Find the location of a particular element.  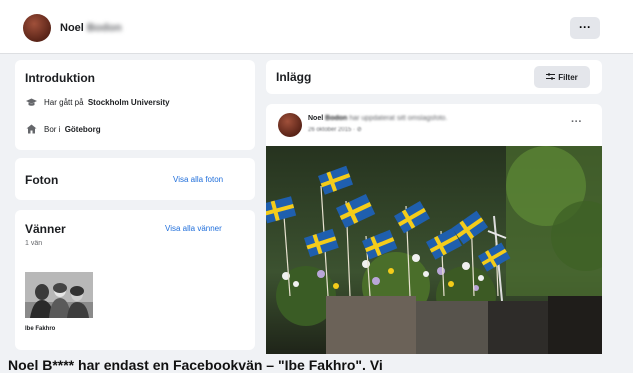

intro-education-row: Har gått på Stockholm University is located at coordinates (97, 102).